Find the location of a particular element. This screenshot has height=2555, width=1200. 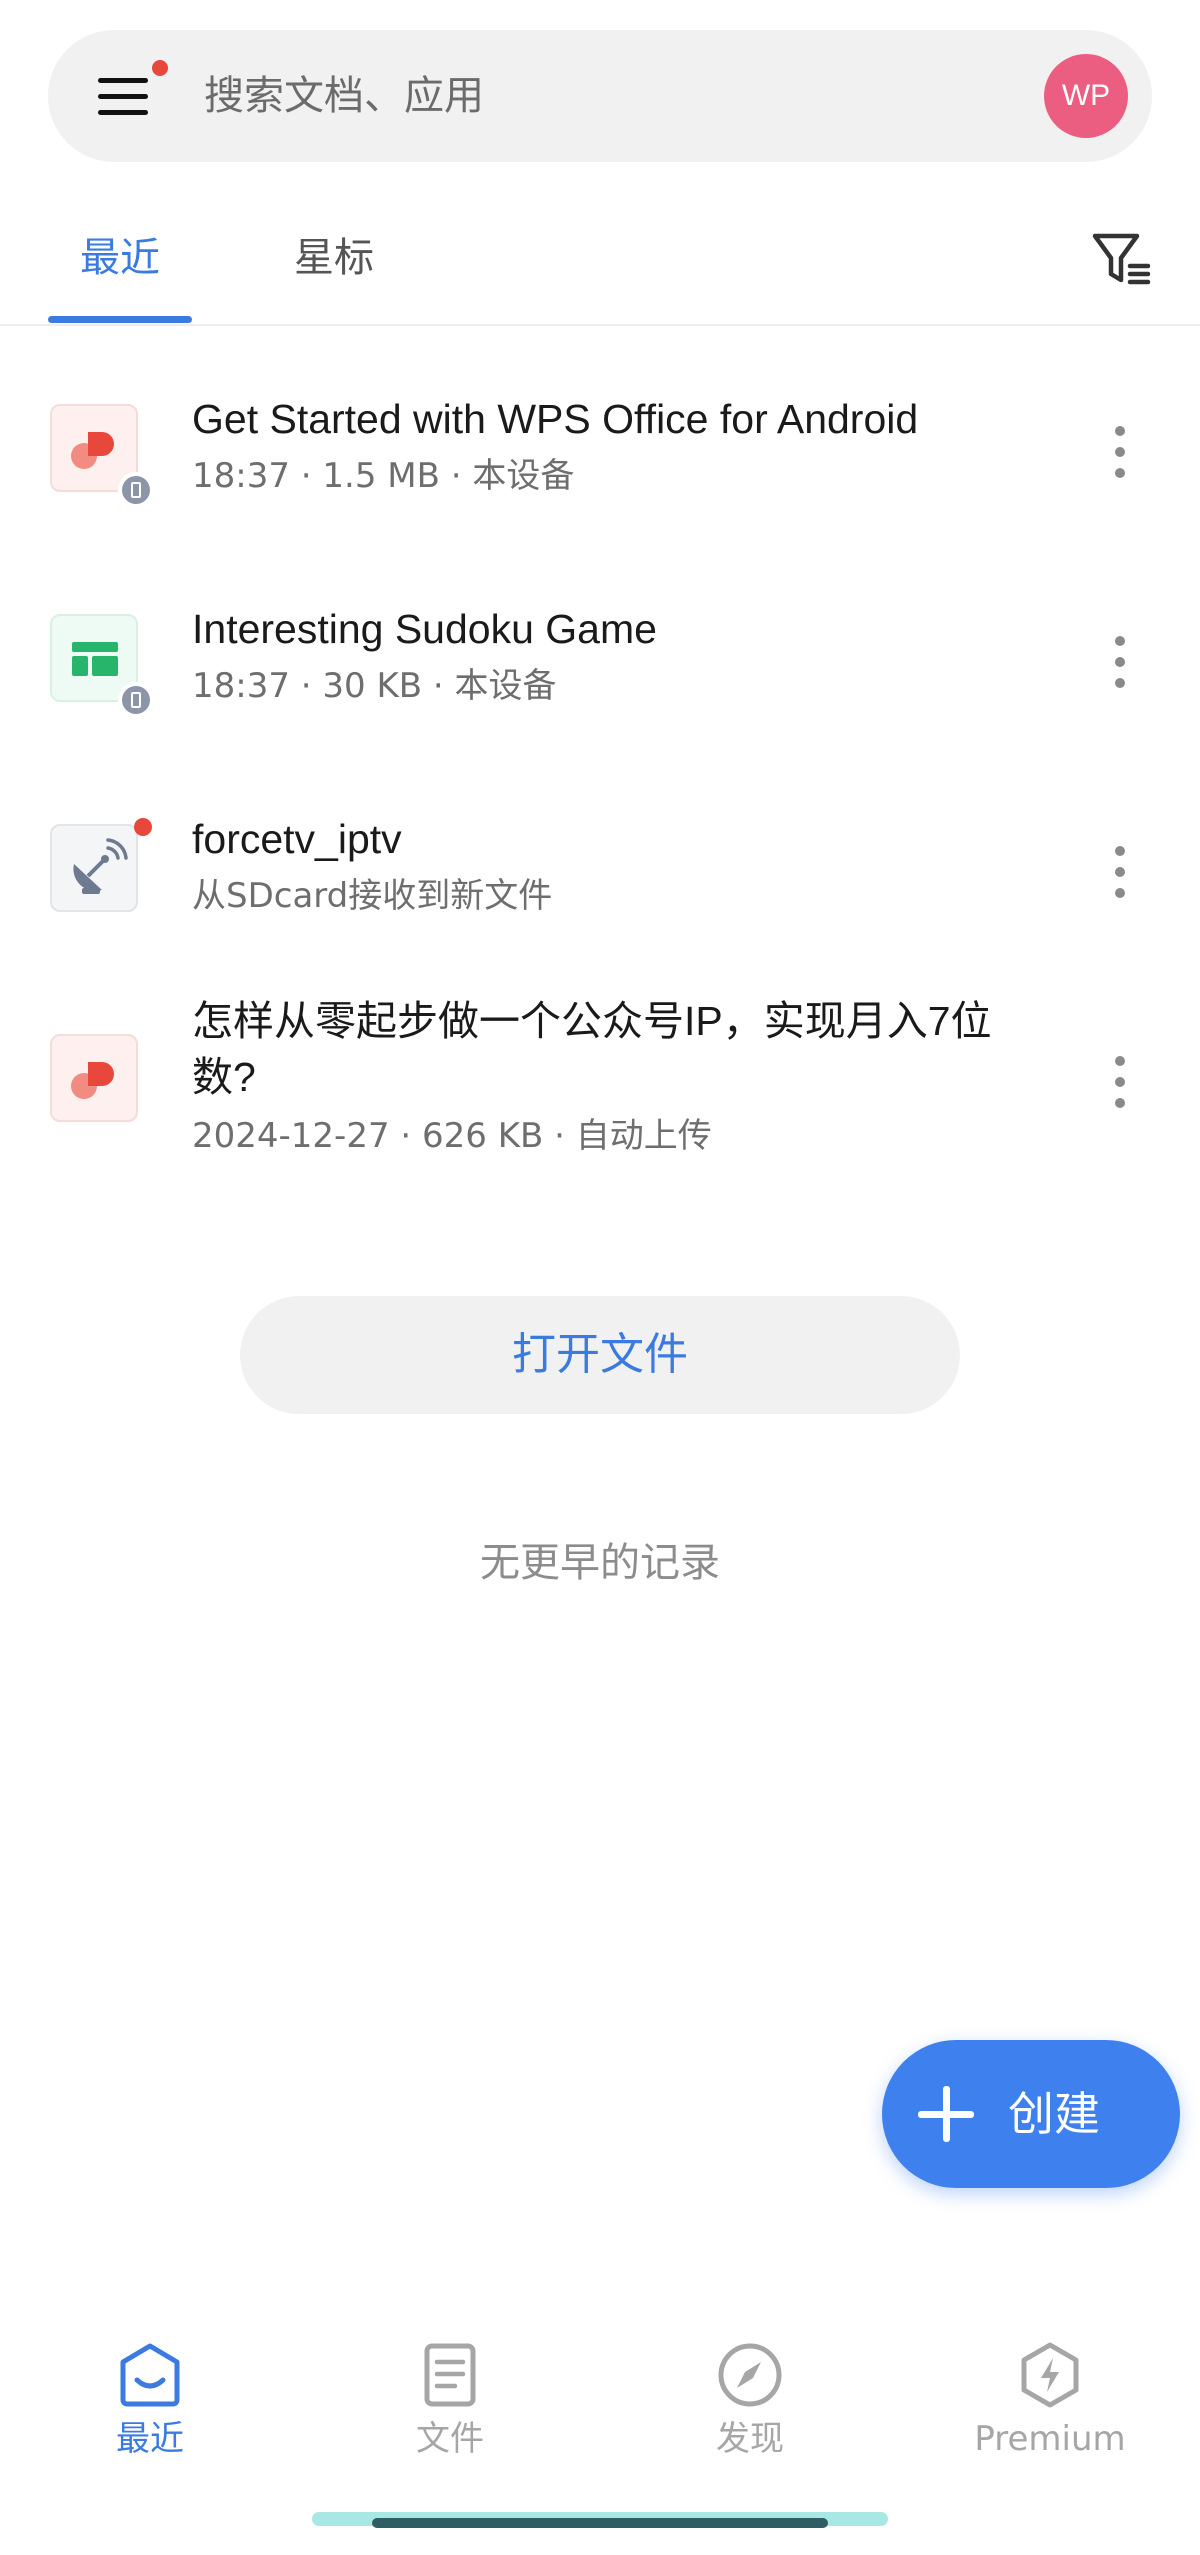

filter-button is located at coordinates (1122, 260).